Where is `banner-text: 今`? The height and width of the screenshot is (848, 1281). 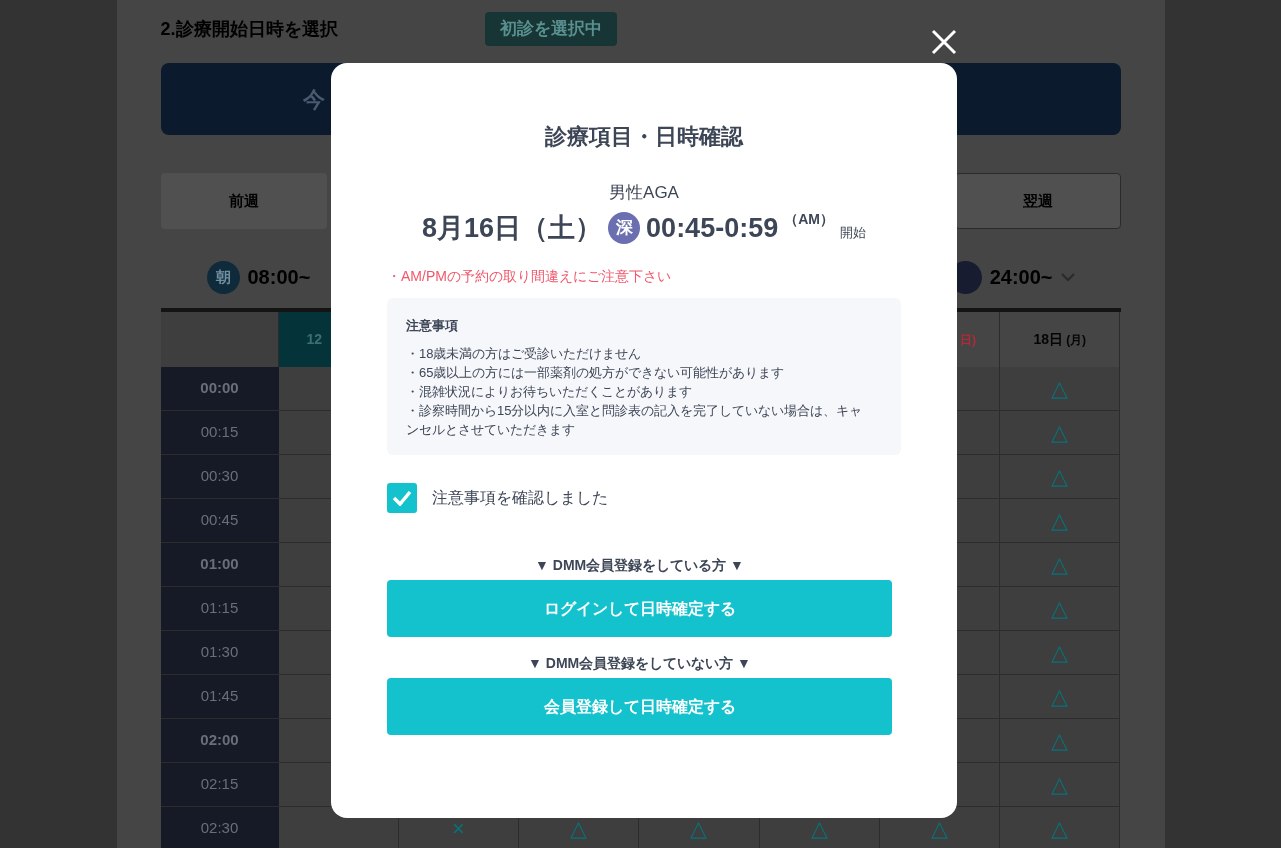 banner-text: 今 is located at coordinates (313, 99).